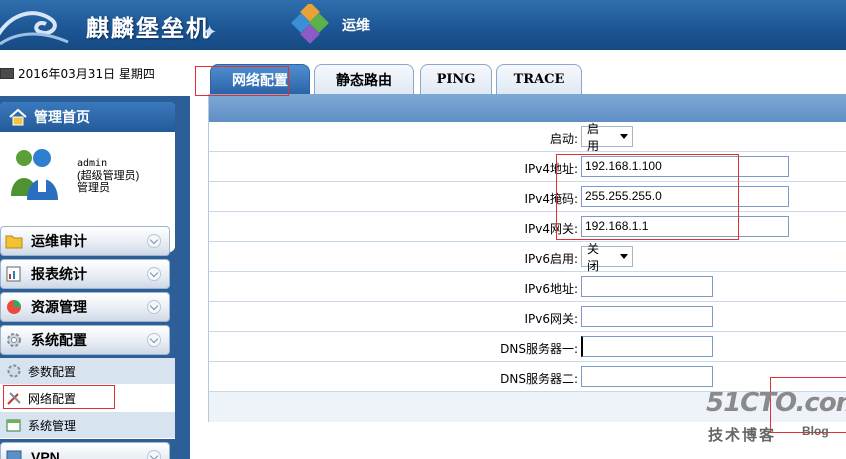  What do you see at coordinates (148, 28) in the screenshot?
I see `logo-title: 麒麟堡垒机` at bounding box center [148, 28].